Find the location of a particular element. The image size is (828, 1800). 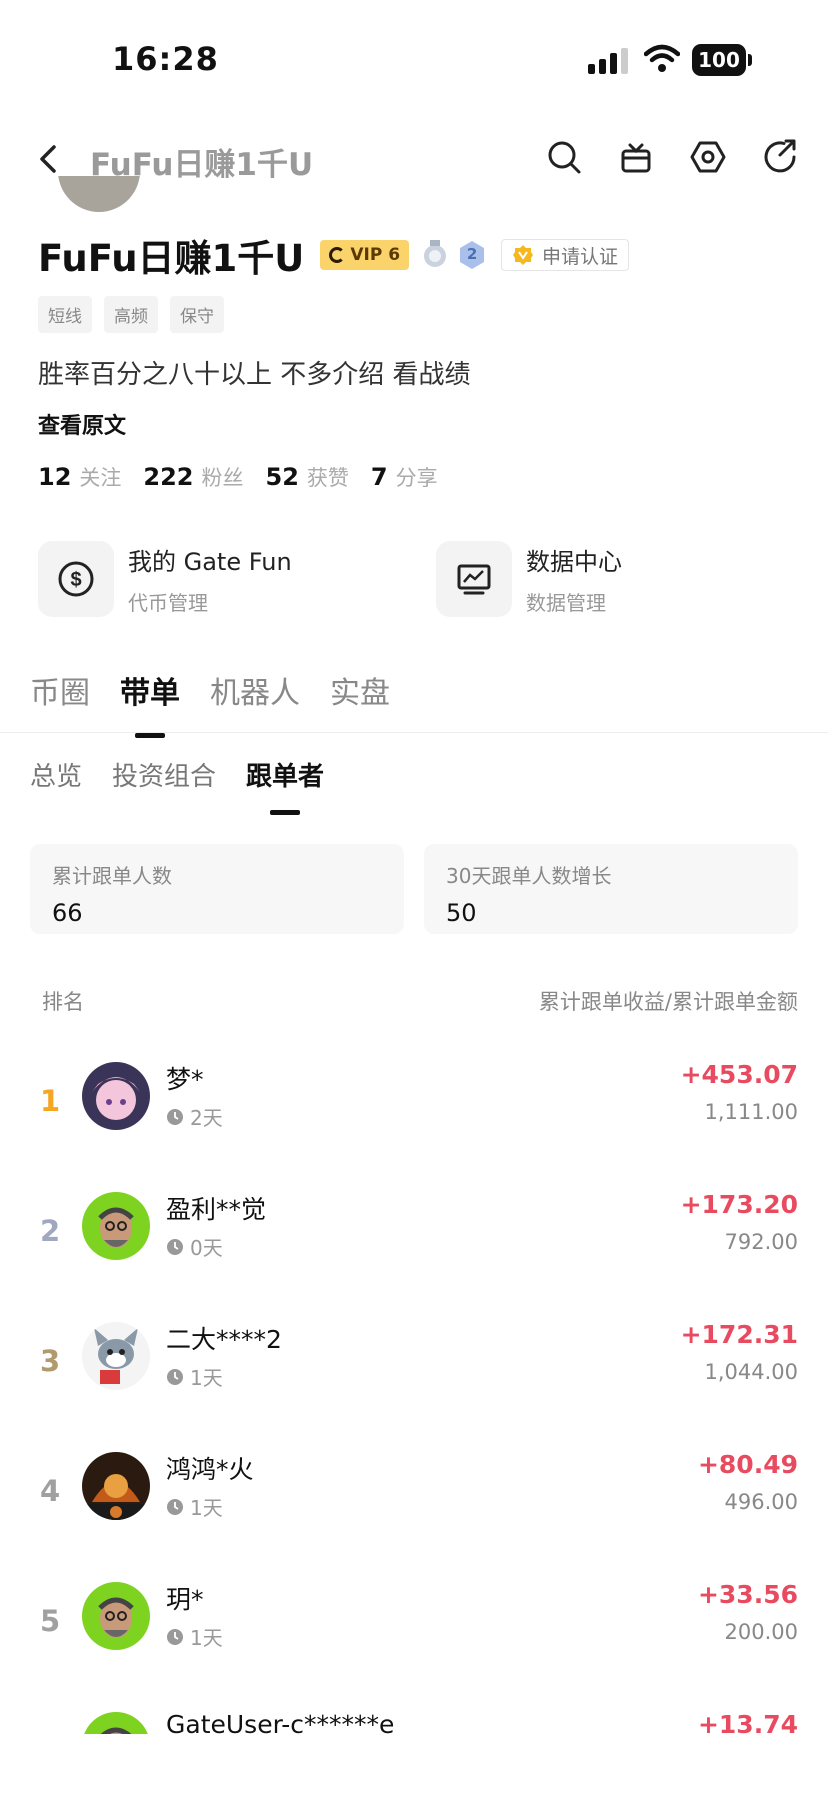

level-number: 2 is located at coordinates (472, 254).